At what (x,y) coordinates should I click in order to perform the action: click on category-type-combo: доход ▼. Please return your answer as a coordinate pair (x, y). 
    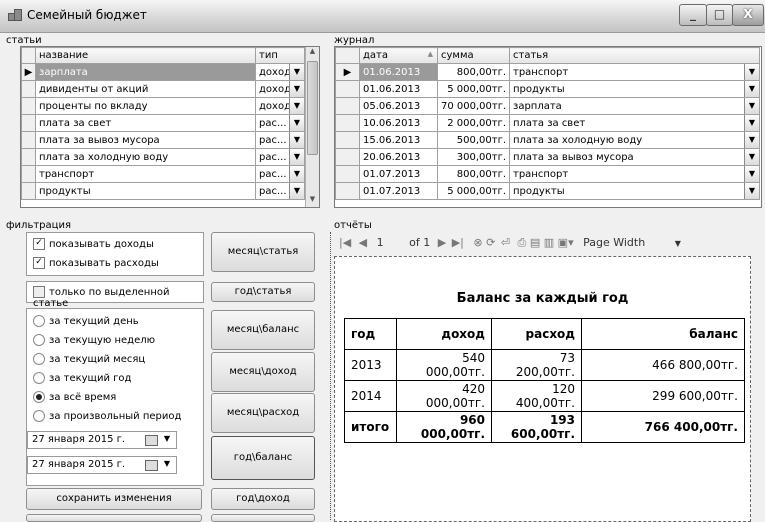
    Looking at the image, I should click on (280, 106).